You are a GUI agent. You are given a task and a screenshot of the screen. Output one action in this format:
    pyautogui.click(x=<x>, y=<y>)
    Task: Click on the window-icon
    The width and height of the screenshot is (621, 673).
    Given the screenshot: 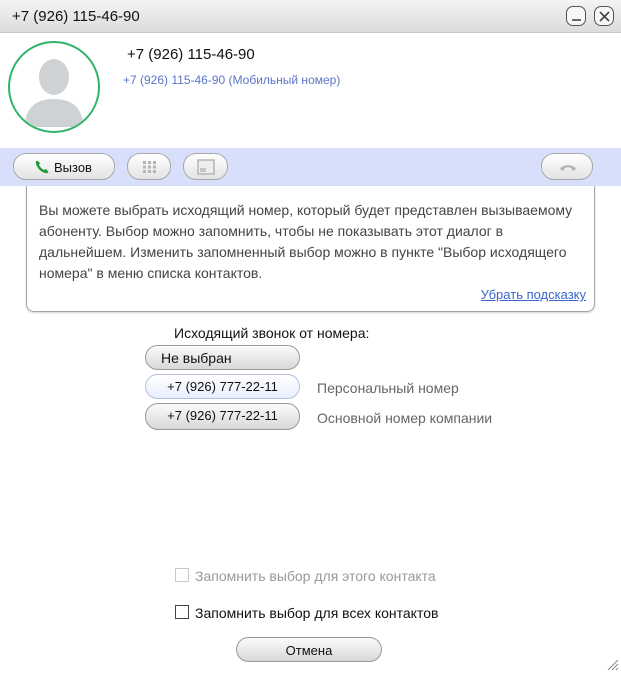 What is the action you would take?
    pyautogui.click(x=206, y=167)
    